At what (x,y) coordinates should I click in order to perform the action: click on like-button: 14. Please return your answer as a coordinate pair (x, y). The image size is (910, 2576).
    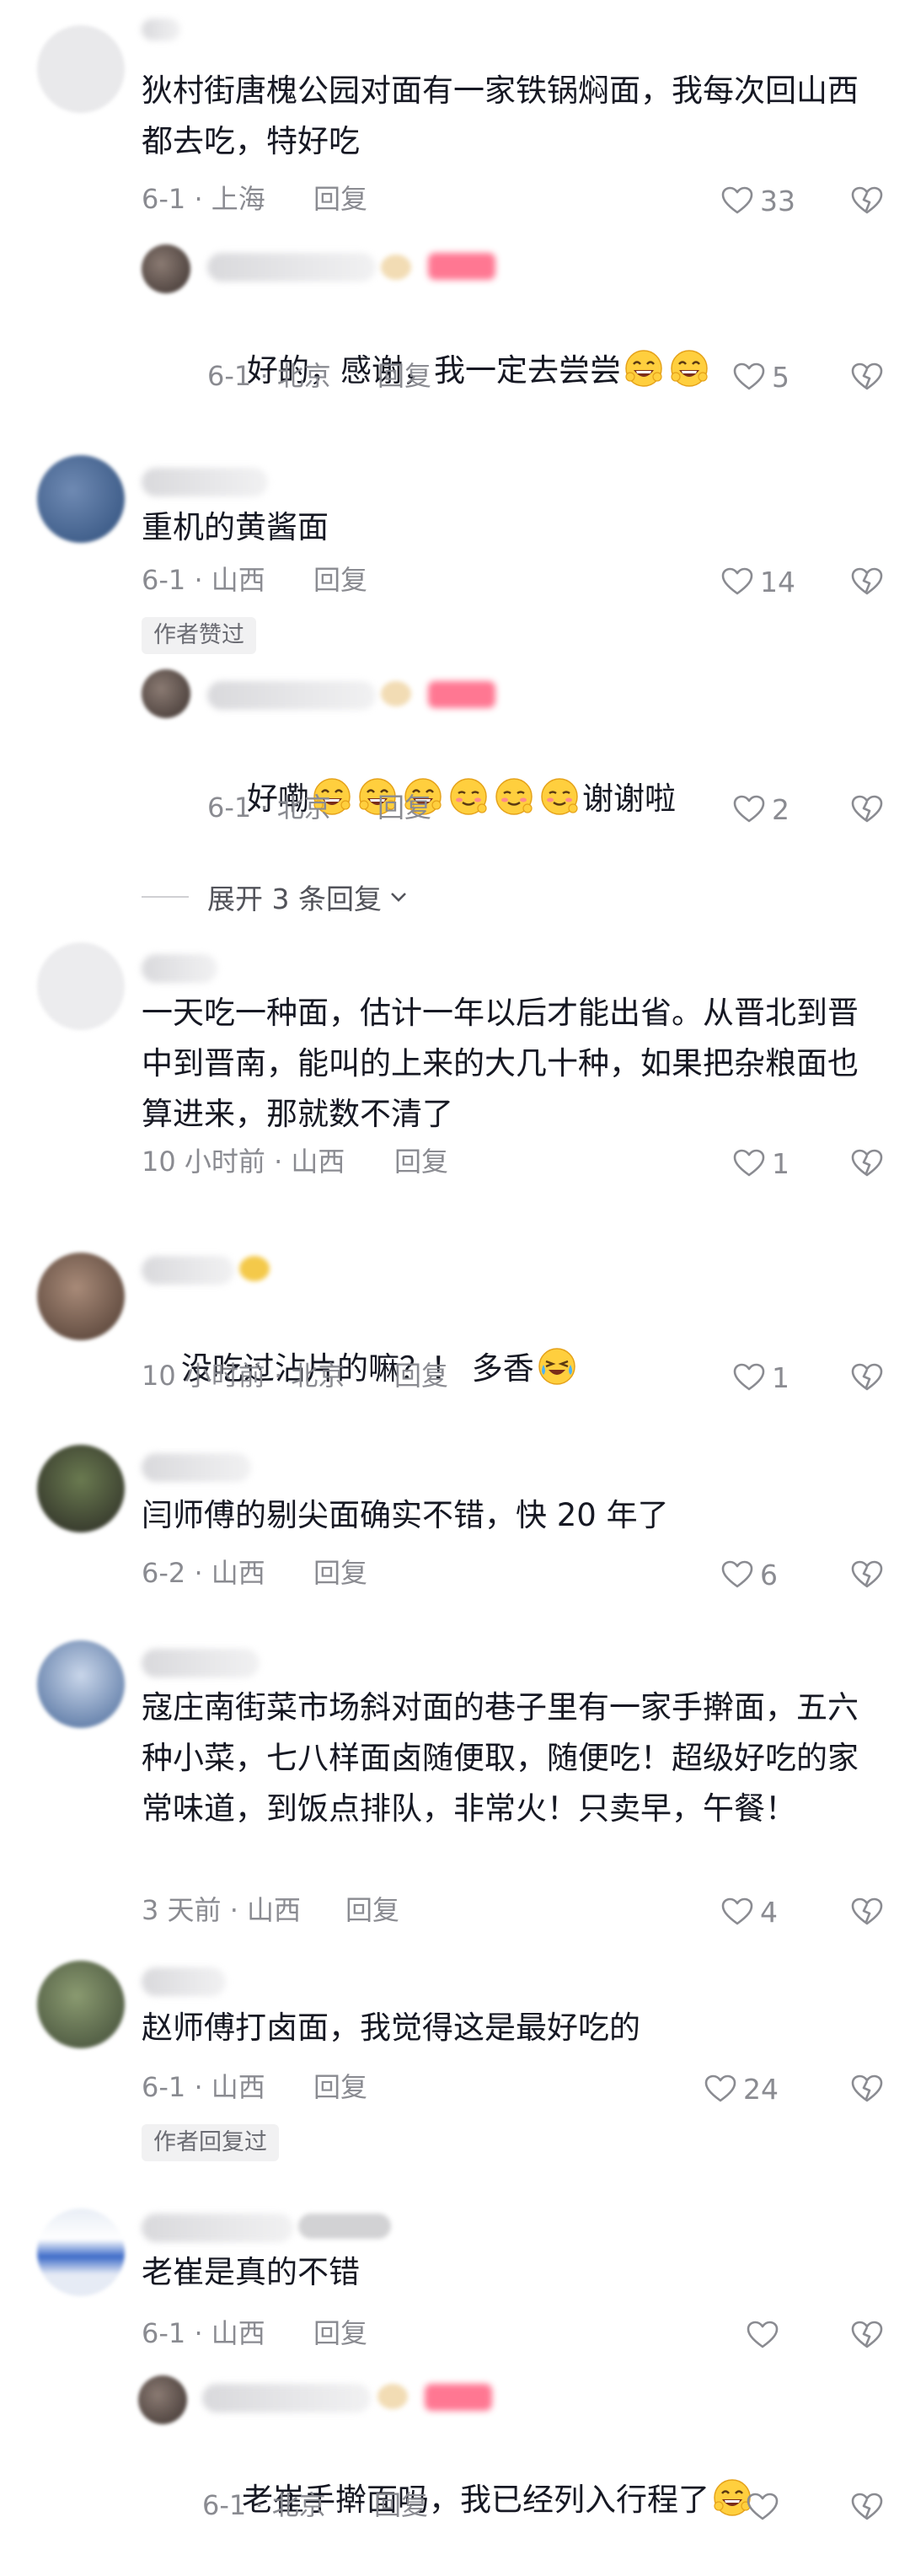
    Looking at the image, I should click on (758, 581).